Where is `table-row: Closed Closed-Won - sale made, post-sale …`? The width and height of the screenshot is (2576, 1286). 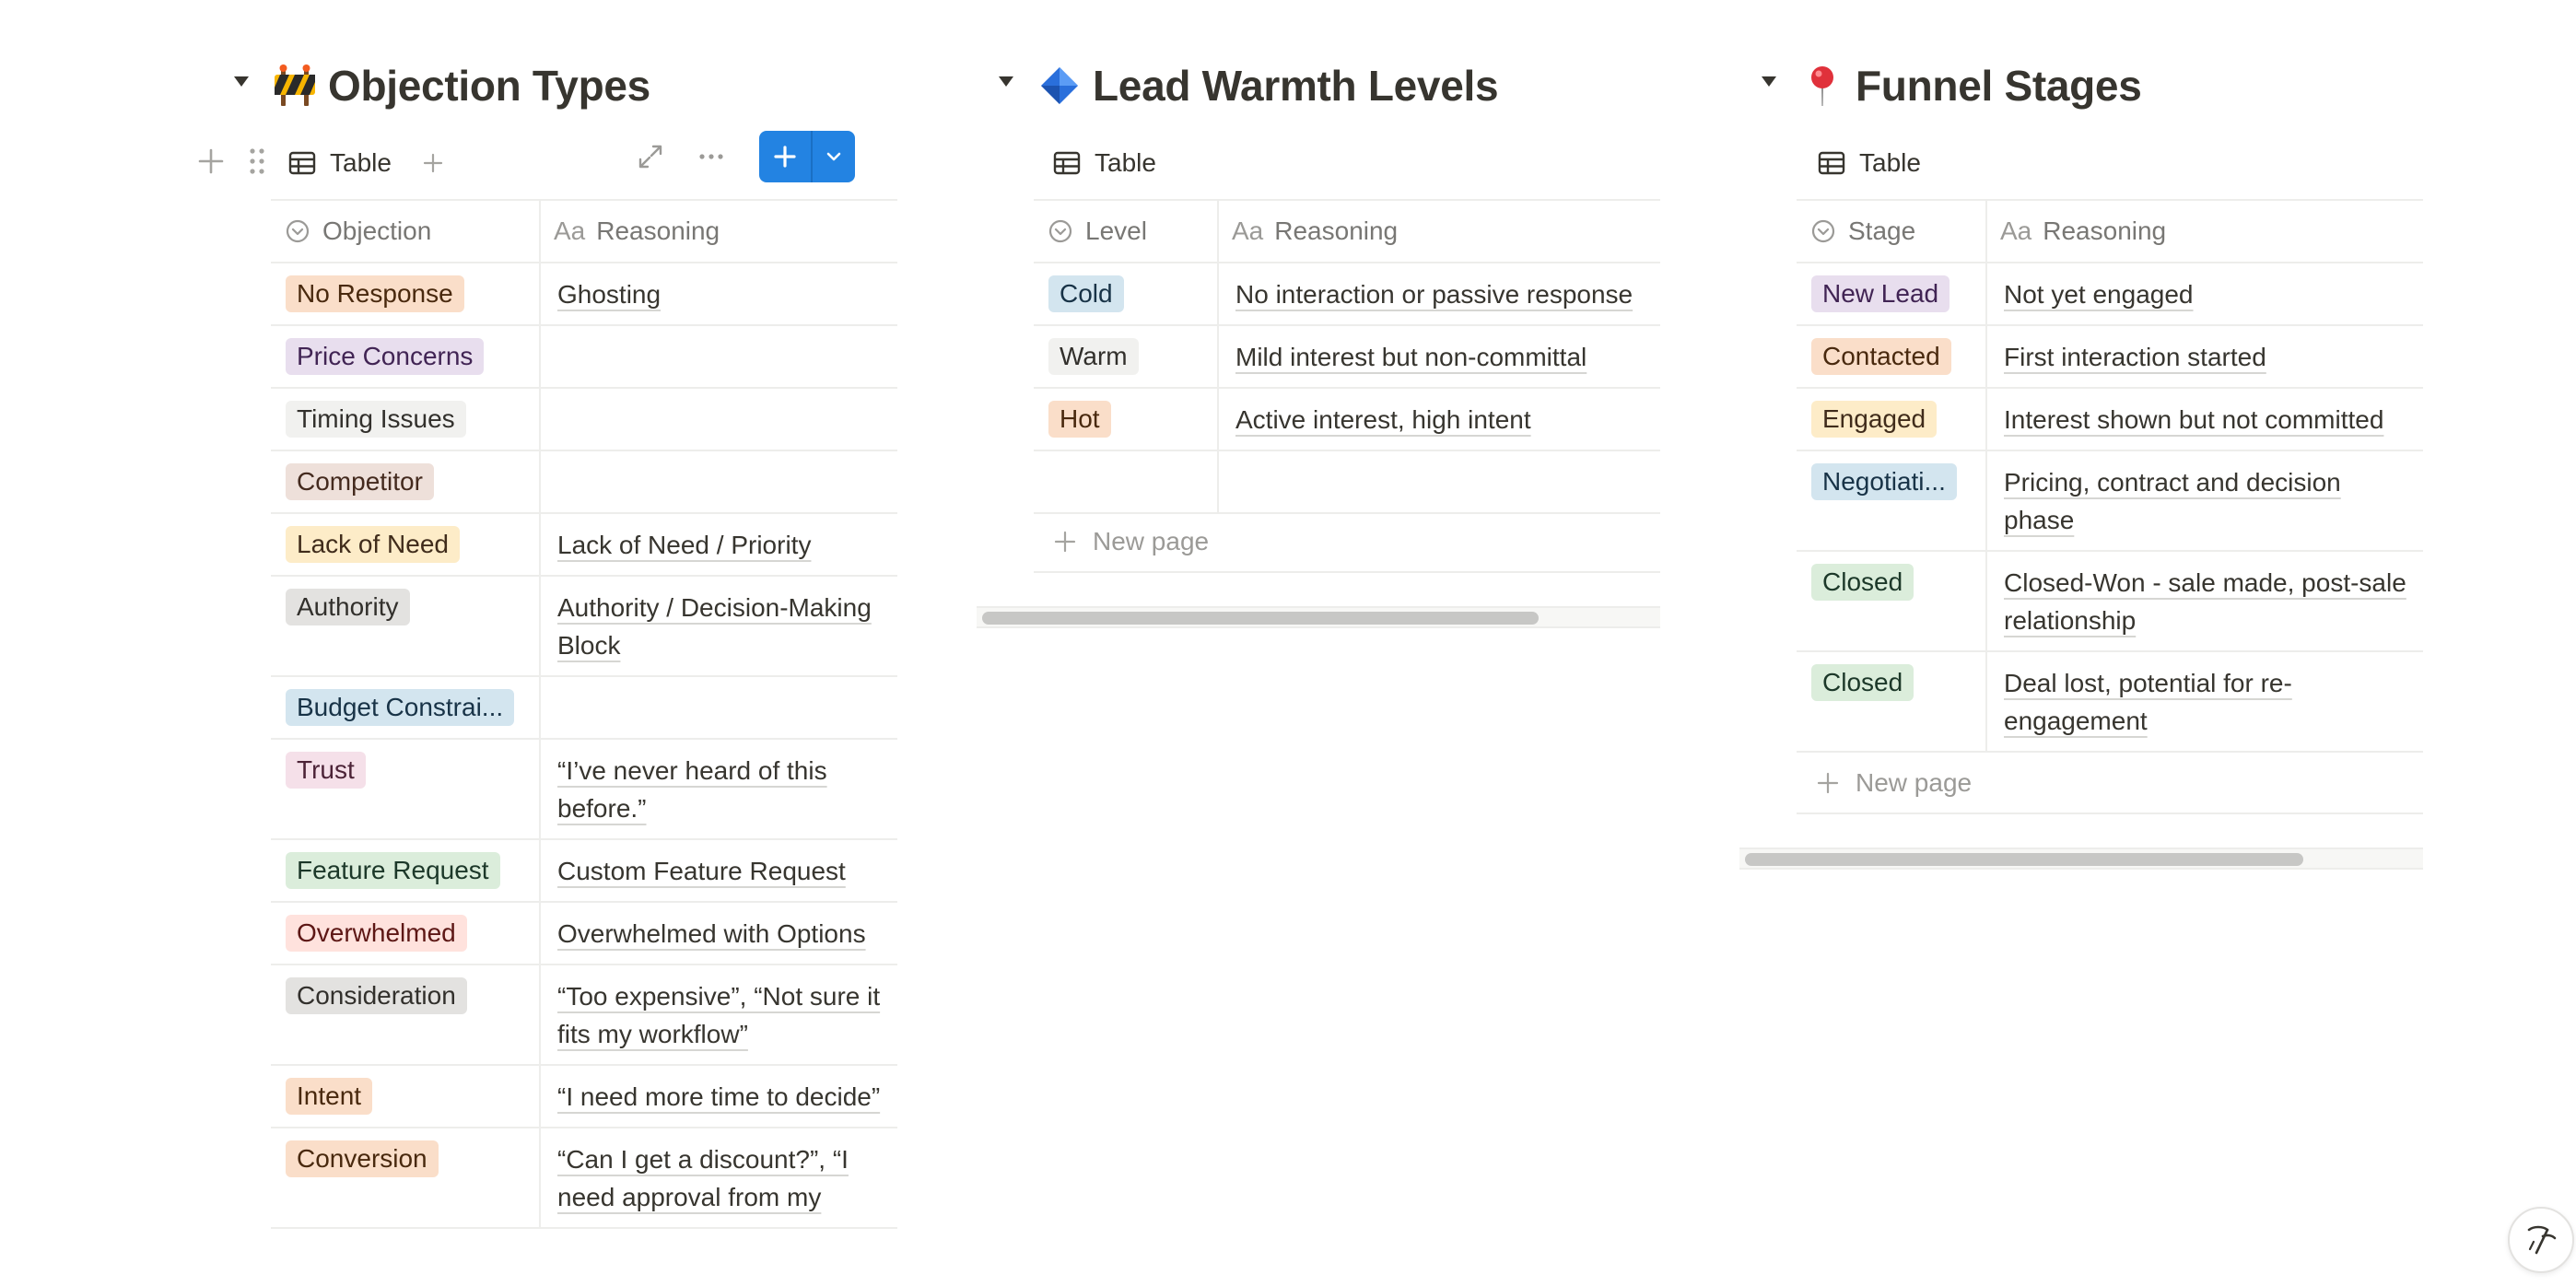 table-row: Closed Closed-Won - sale made, post-sale … is located at coordinates (2110, 602).